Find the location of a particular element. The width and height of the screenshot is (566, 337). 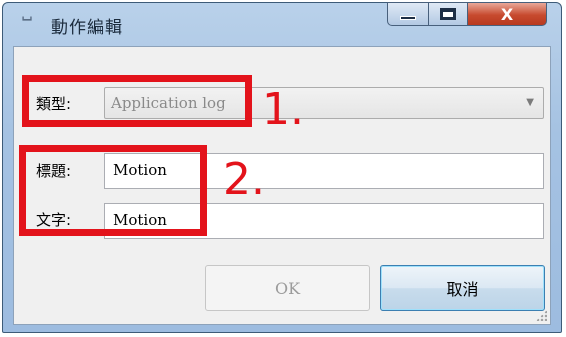

maximize-icon is located at coordinates (448, 14).